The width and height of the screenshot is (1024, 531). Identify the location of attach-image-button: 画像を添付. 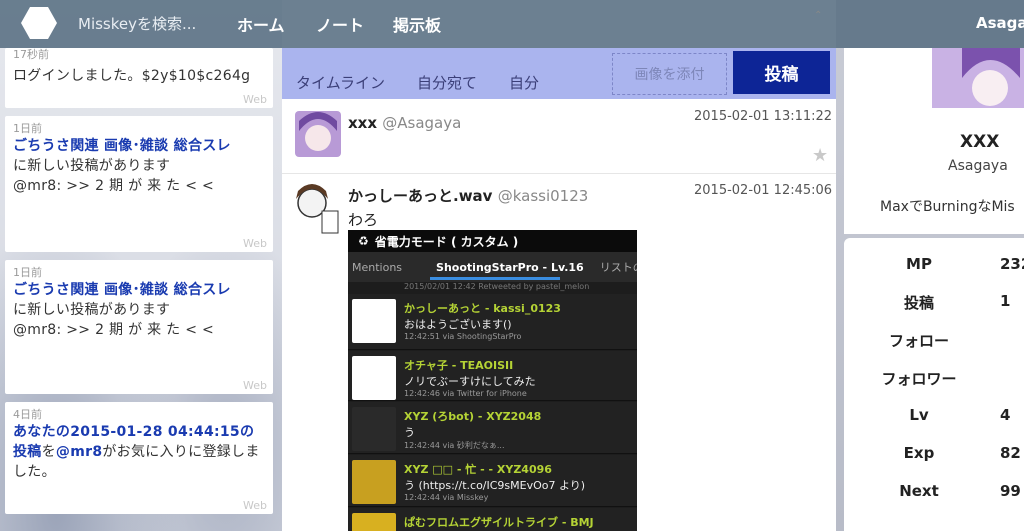
(669, 74).